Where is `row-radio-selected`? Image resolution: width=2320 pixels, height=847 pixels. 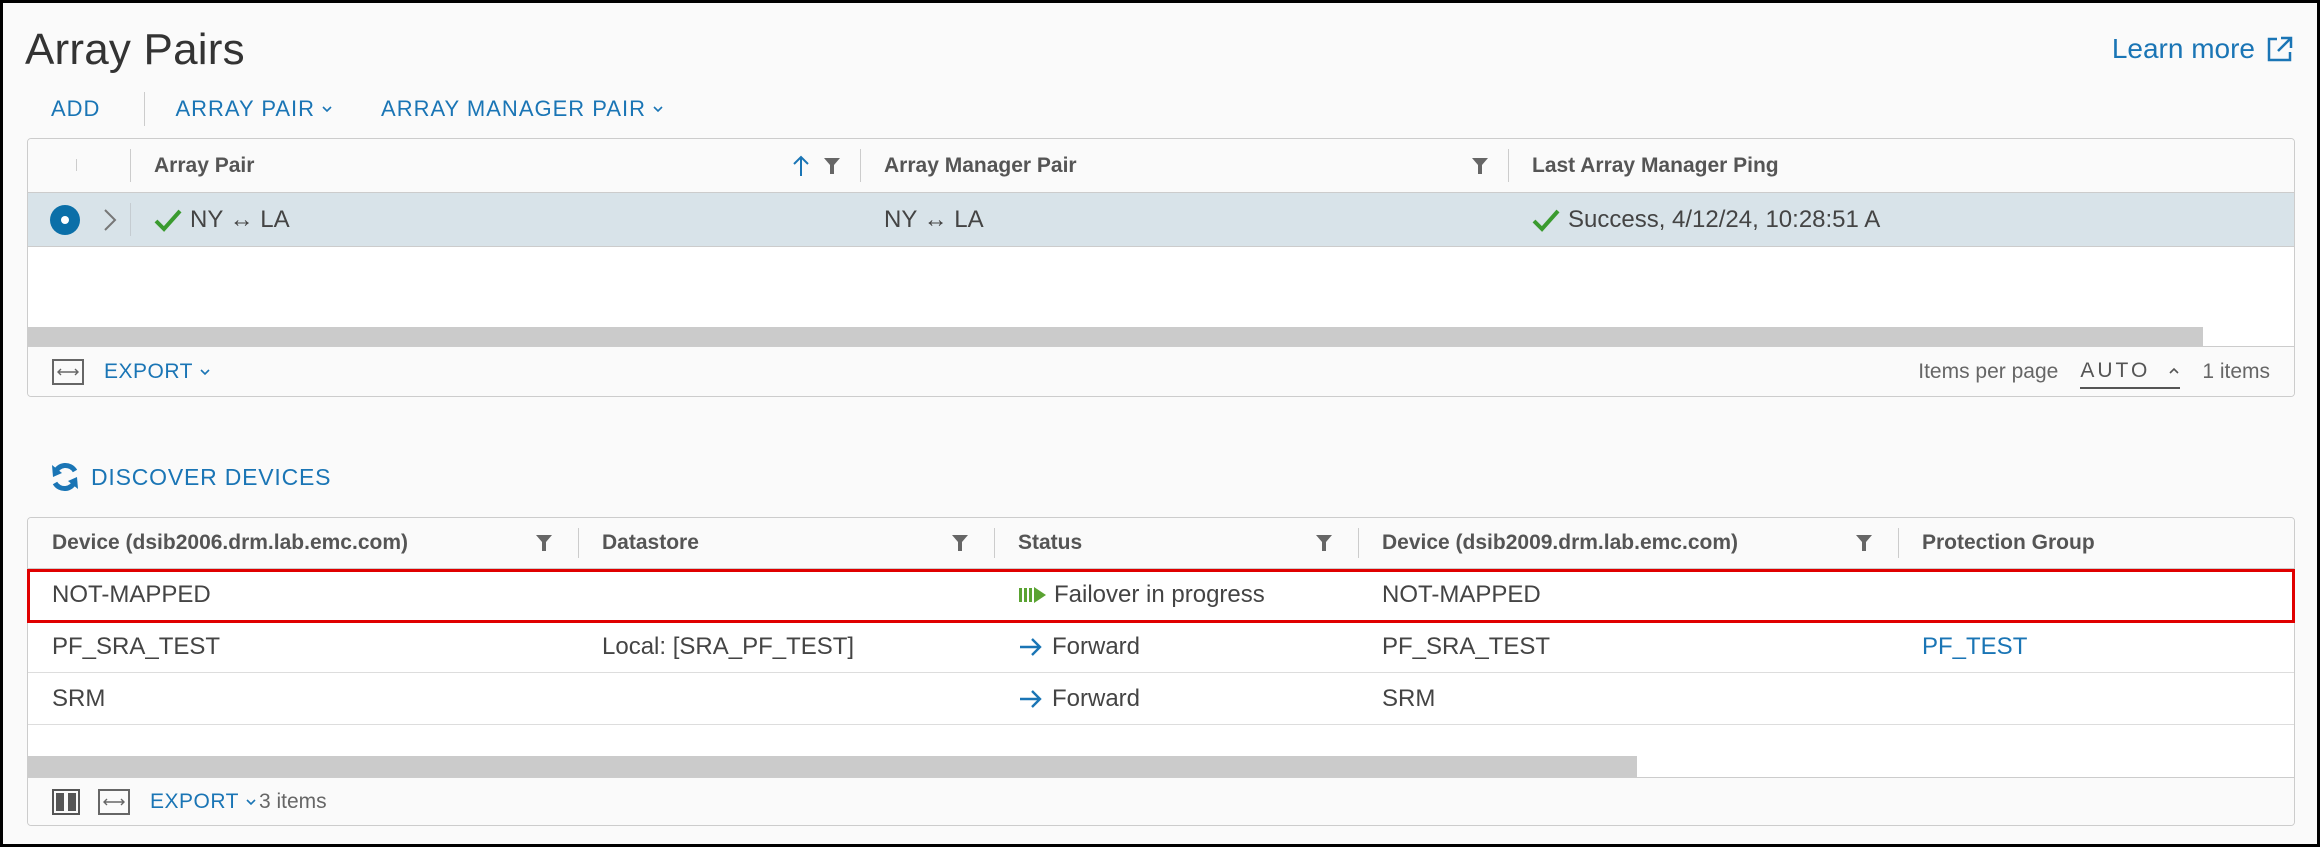 row-radio-selected is located at coordinates (65, 219).